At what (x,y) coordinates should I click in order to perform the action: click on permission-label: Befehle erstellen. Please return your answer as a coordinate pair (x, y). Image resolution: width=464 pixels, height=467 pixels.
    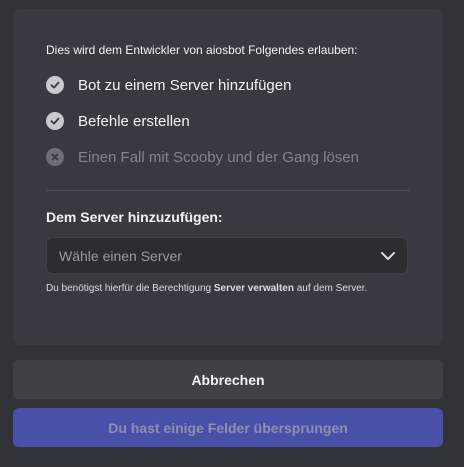
    Looking at the image, I should click on (134, 121).